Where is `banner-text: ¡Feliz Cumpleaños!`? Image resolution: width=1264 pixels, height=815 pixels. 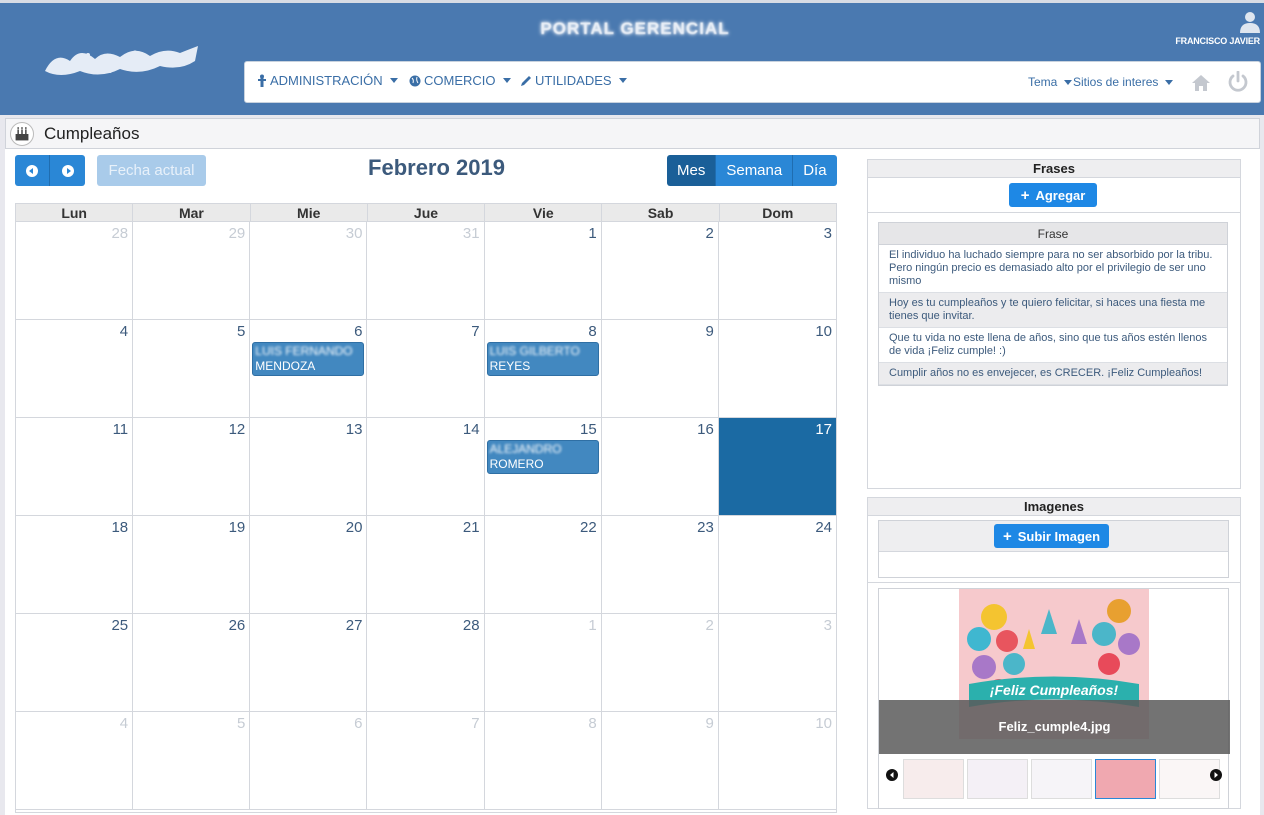
banner-text: ¡Feliz Cumpleaños! is located at coordinates (1054, 690).